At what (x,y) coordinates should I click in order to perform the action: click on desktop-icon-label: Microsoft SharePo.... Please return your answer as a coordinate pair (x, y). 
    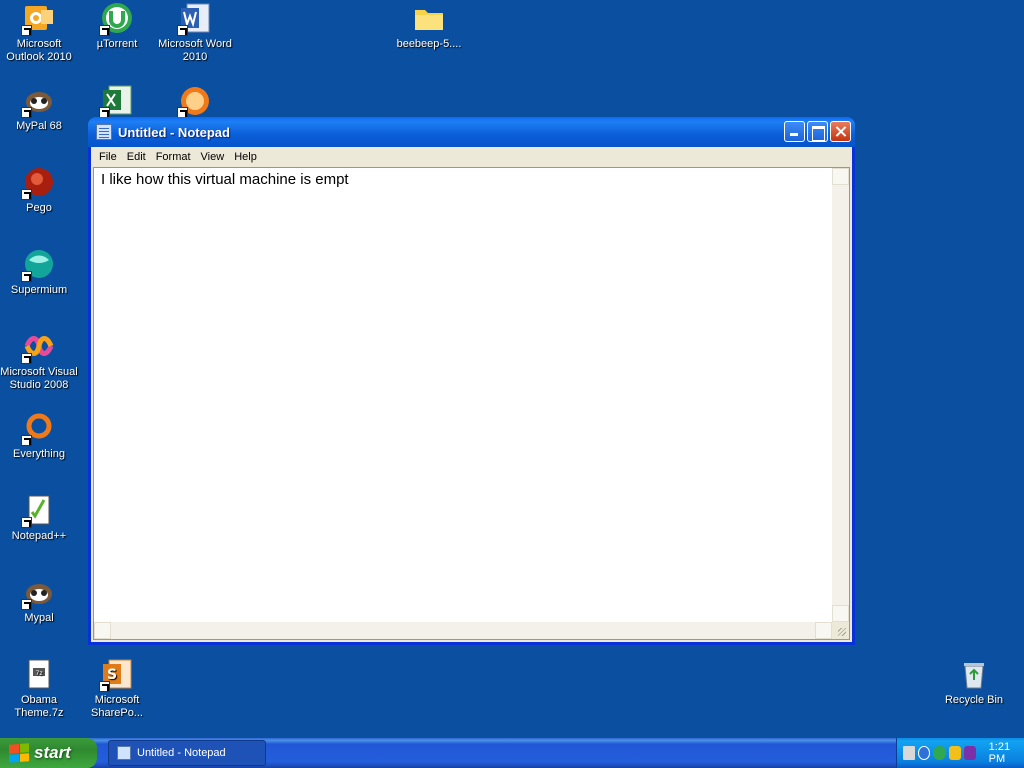
    Looking at the image, I should click on (117, 706).